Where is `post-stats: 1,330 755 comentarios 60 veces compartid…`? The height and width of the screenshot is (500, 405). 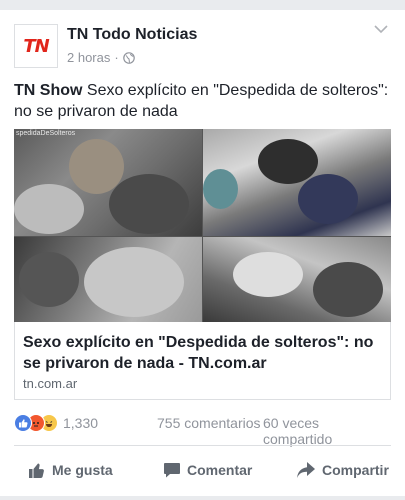 post-stats: 1,330 755 comentarios 60 veces compartid… is located at coordinates (202, 430).